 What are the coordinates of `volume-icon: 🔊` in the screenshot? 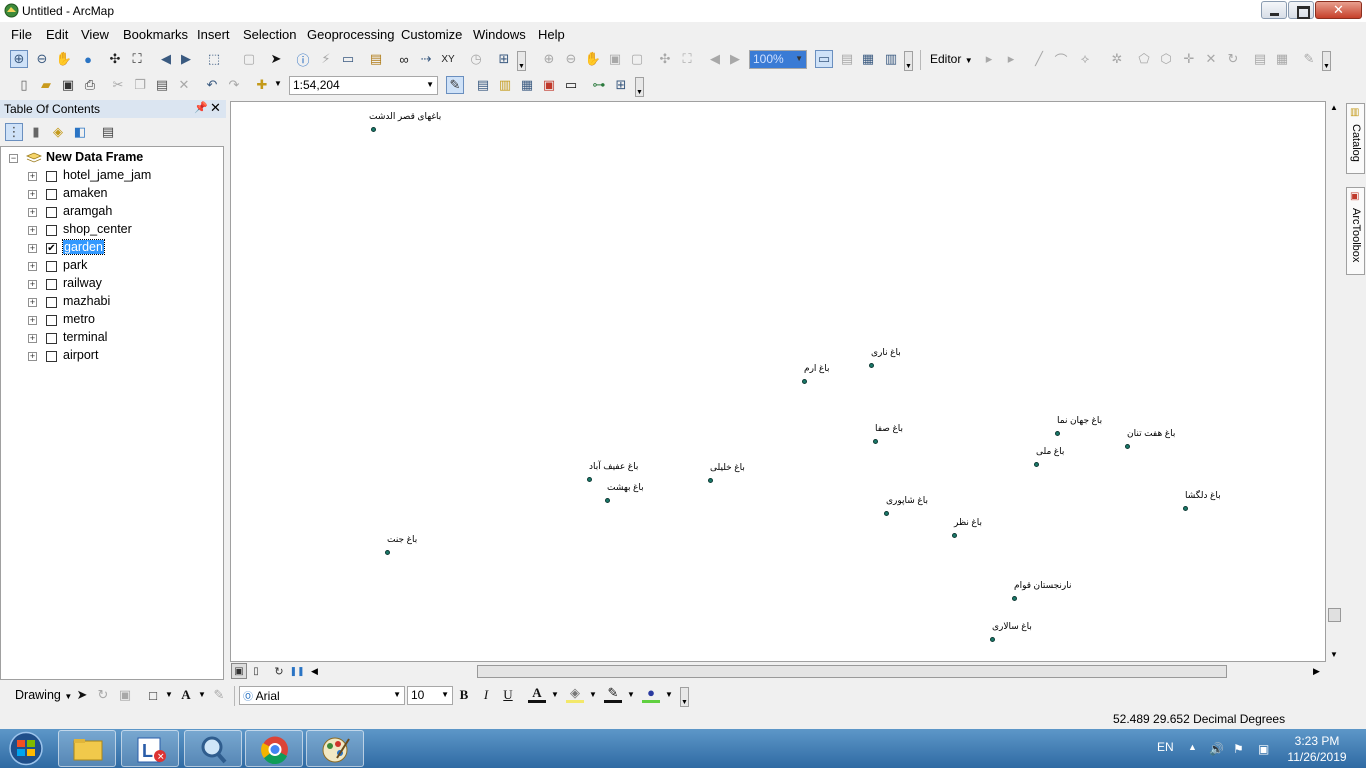 It's located at (1216, 749).